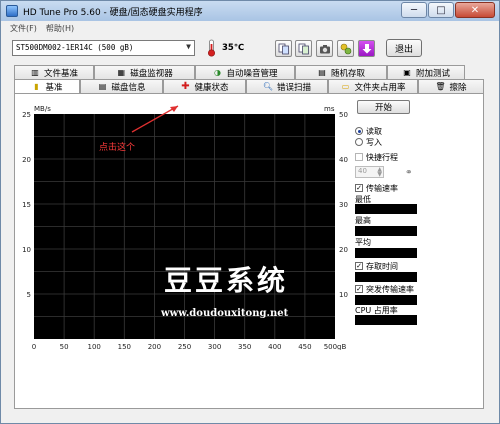 The height and width of the screenshot is (424, 500). What do you see at coordinates (363, 242) in the screenshot?
I see `avg-label: 平均` at bounding box center [363, 242].